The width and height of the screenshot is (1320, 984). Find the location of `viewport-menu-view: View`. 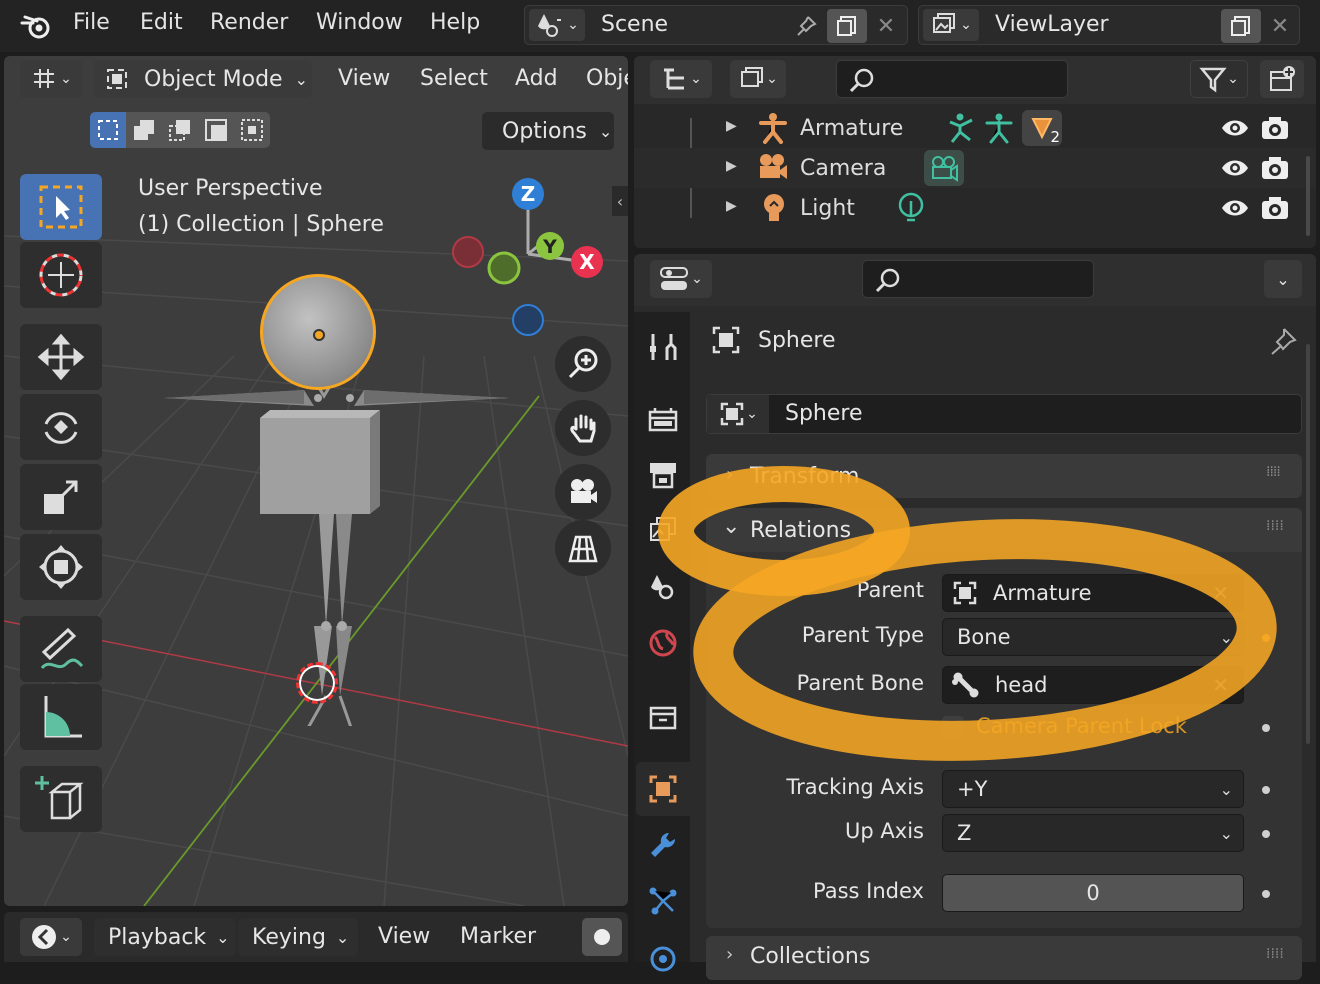

viewport-menu-view: View is located at coordinates (364, 78).